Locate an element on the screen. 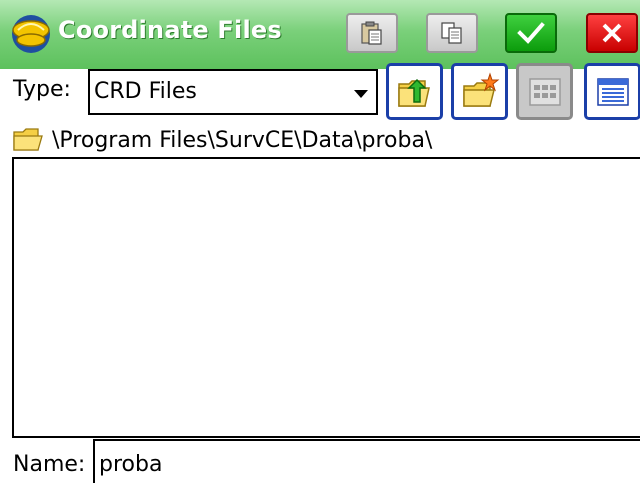 The image size is (640, 483). name-label: Name: is located at coordinates (49, 464).